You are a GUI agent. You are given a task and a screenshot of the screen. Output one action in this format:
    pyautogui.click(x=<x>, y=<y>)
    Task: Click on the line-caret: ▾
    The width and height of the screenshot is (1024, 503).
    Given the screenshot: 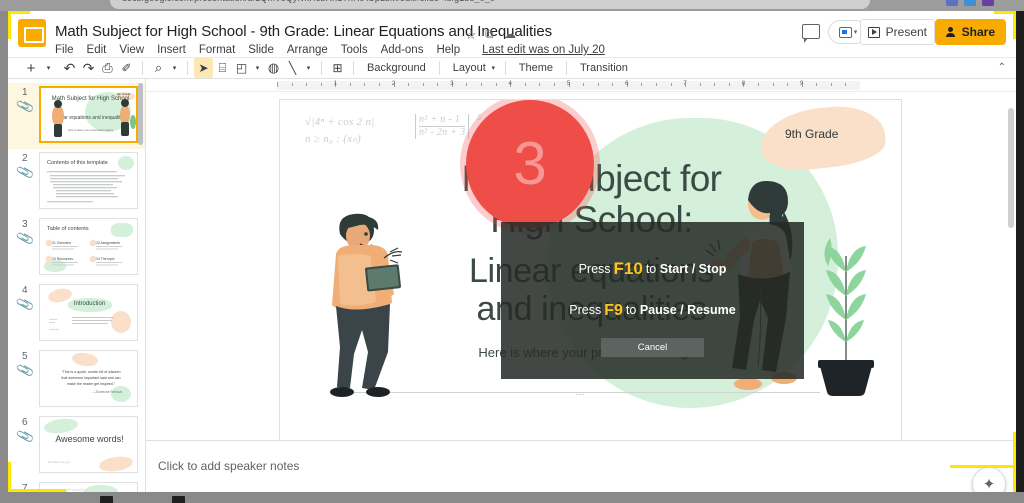 What is the action you would take?
    pyautogui.click(x=308, y=68)
    